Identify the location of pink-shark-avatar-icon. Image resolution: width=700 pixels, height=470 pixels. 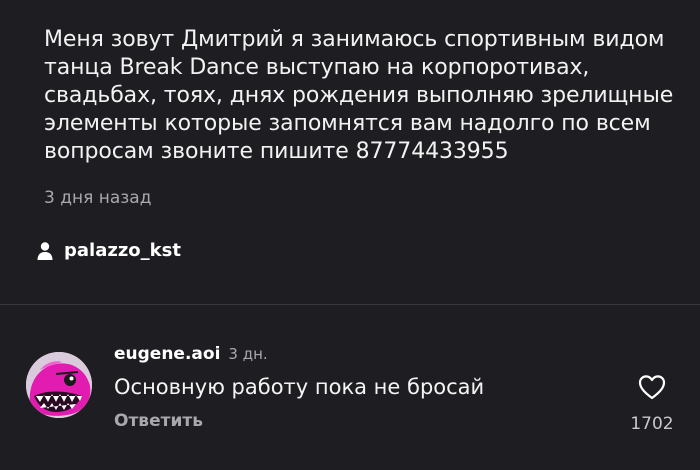
(59, 385).